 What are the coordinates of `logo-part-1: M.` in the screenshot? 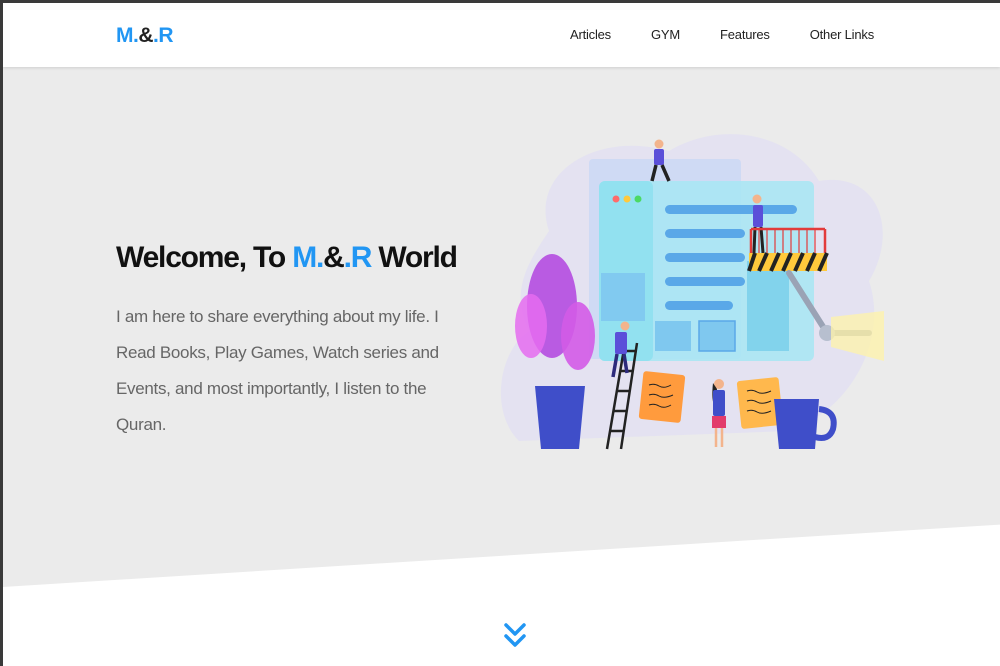 It's located at (127, 35).